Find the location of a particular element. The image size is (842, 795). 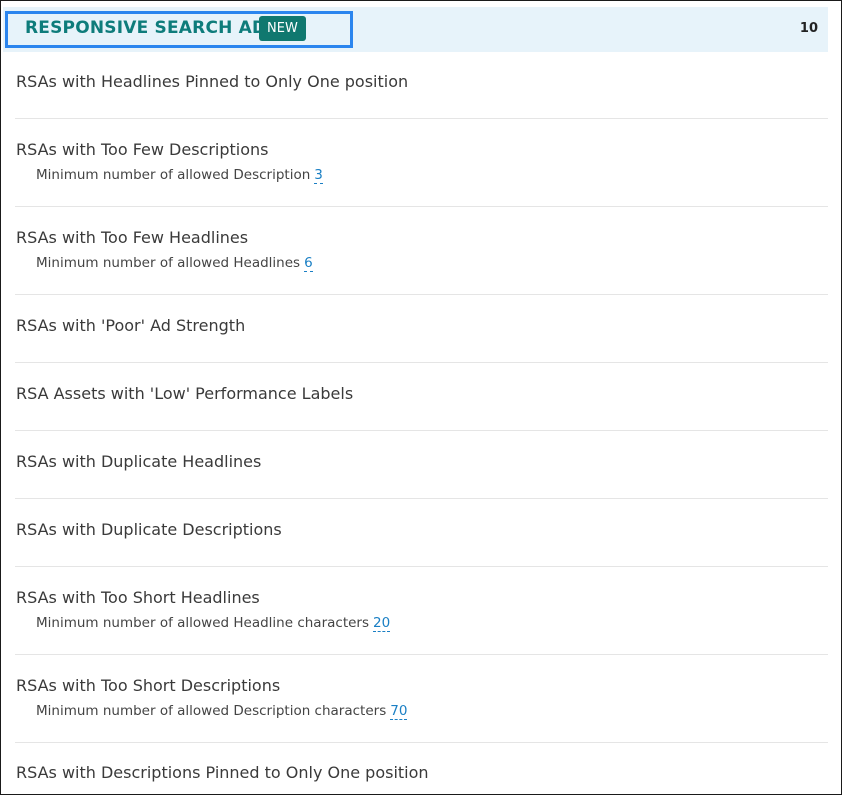

list-item-title: RSAs with Duplicate Descriptions is located at coordinates (149, 529).